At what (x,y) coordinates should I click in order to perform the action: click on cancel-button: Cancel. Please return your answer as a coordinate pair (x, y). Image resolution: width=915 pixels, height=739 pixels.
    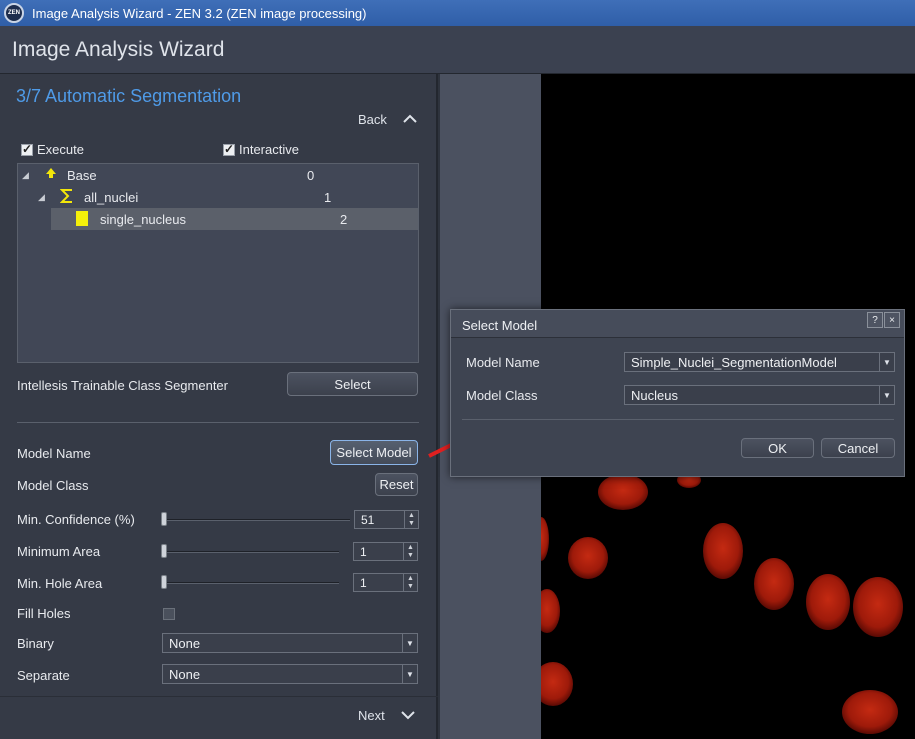
    Looking at the image, I should click on (858, 448).